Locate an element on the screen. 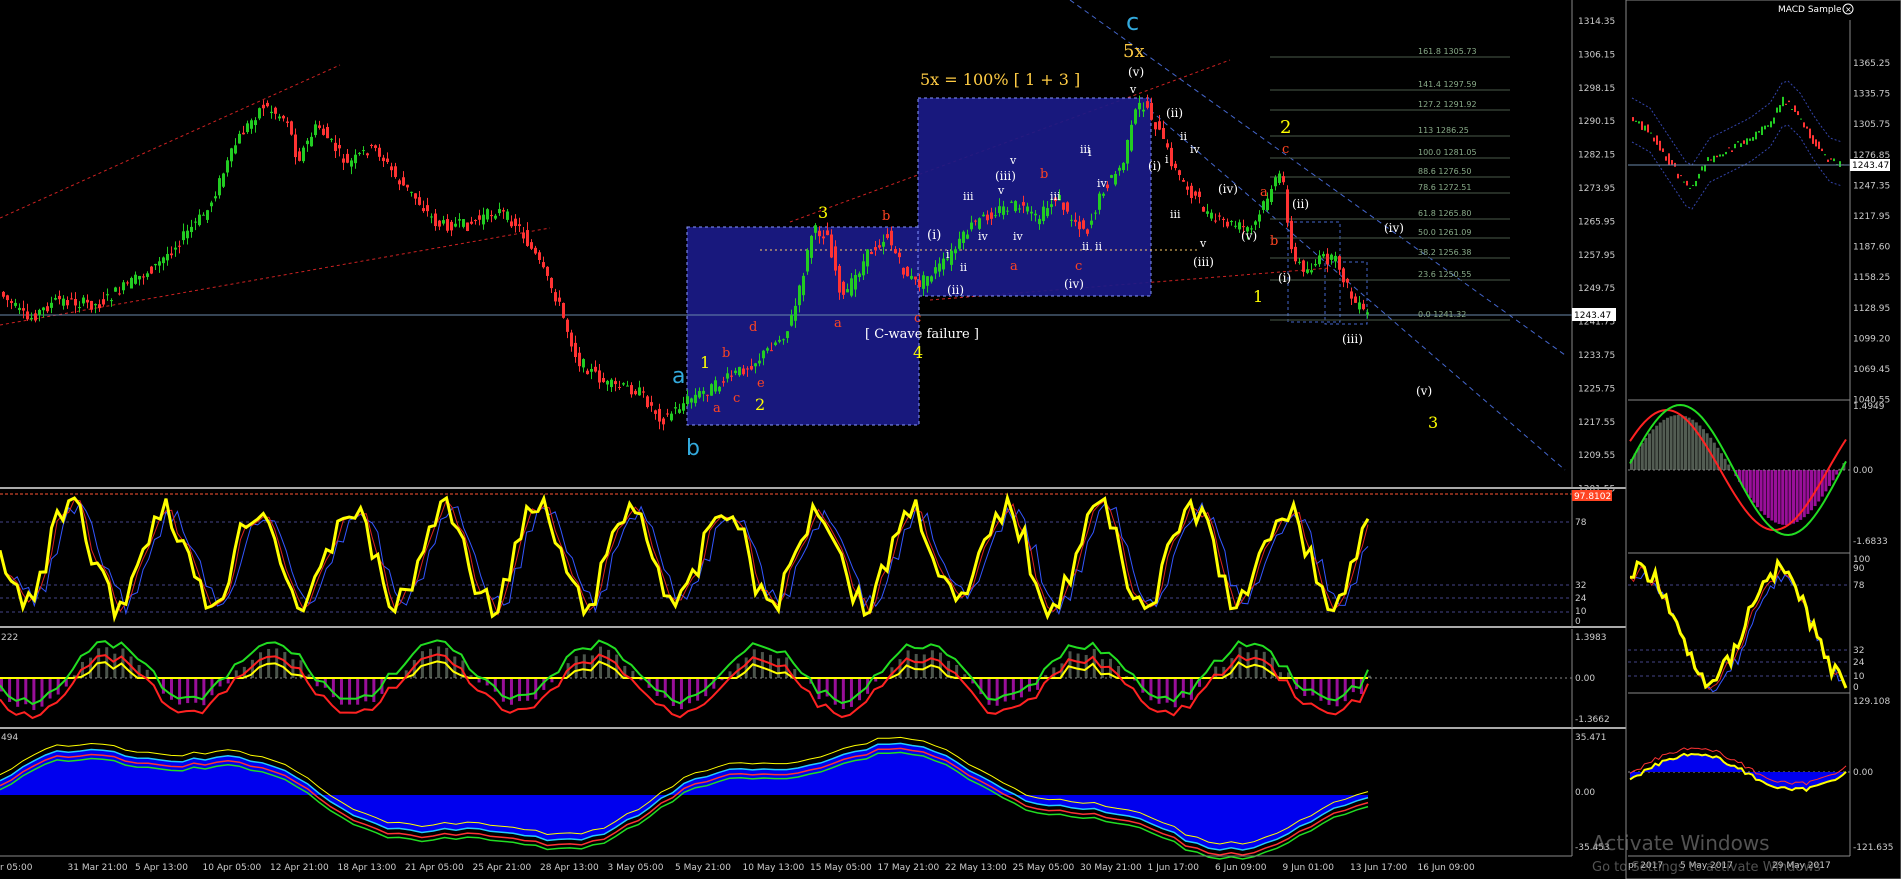  fib-label-4: 100.0 1281.05 is located at coordinates (1447, 152).